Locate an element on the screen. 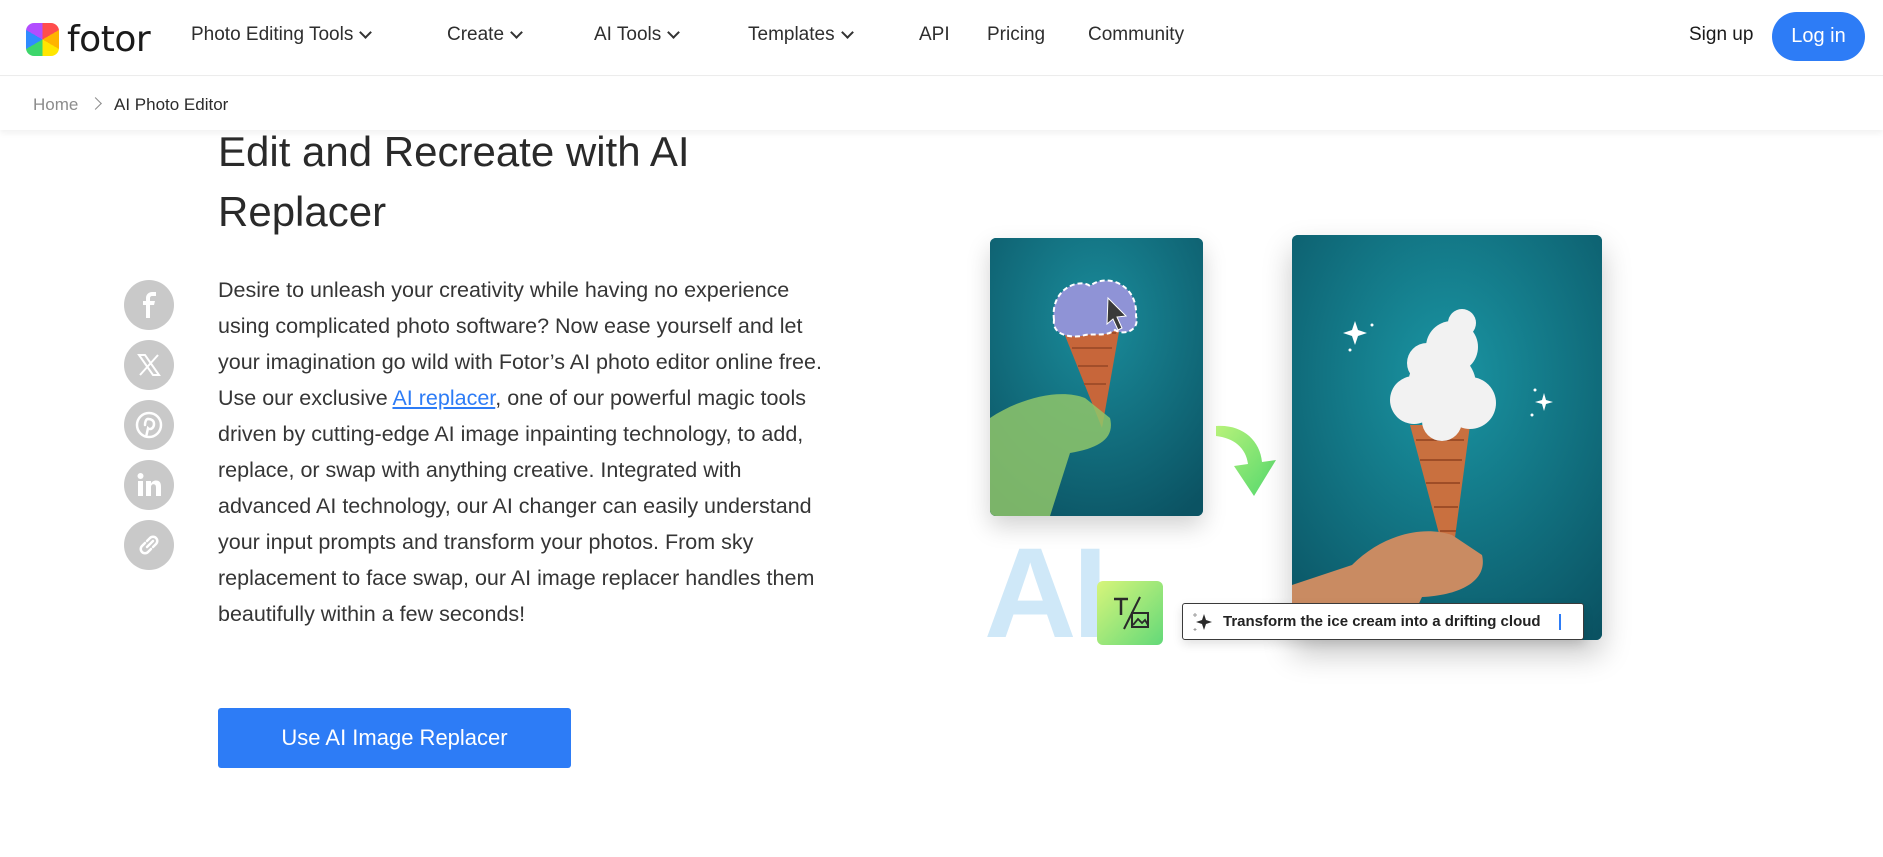 Image resolution: width=1883 pixels, height=857 pixels. ai-watermark-text: AI is located at coordinates (1046, 593).